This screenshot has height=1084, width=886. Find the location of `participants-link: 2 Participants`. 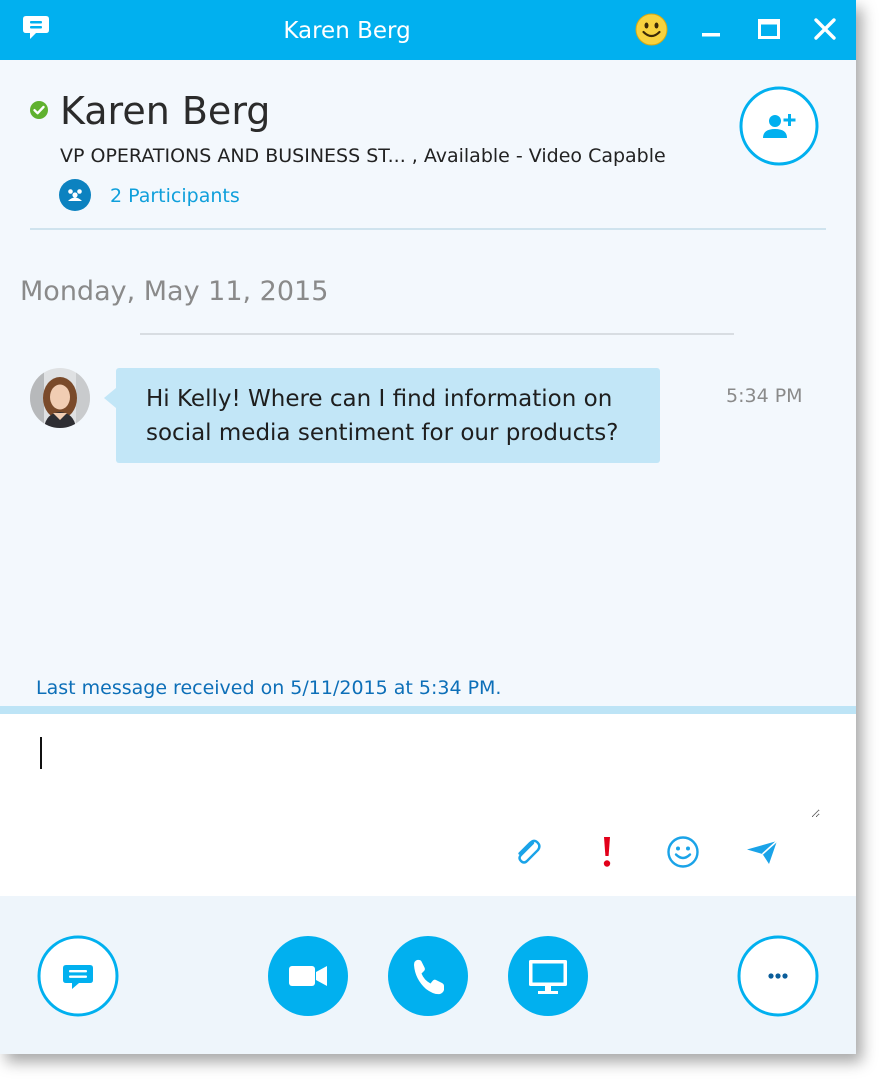

participants-link: 2 Participants is located at coordinates (175, 196).